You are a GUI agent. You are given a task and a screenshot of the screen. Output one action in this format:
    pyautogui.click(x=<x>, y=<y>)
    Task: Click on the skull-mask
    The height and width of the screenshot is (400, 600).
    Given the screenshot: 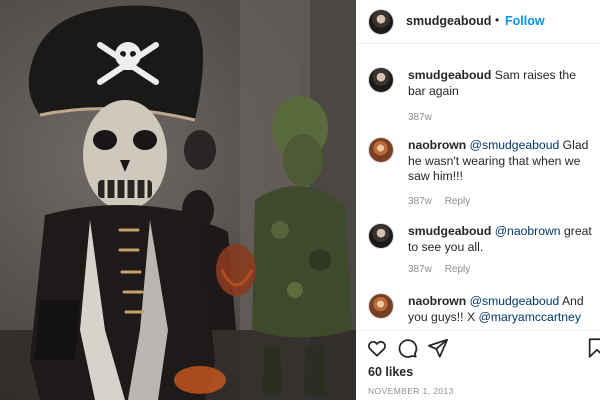 What is the action you would take?
    pyautogui.click(x=125, y=155)
    